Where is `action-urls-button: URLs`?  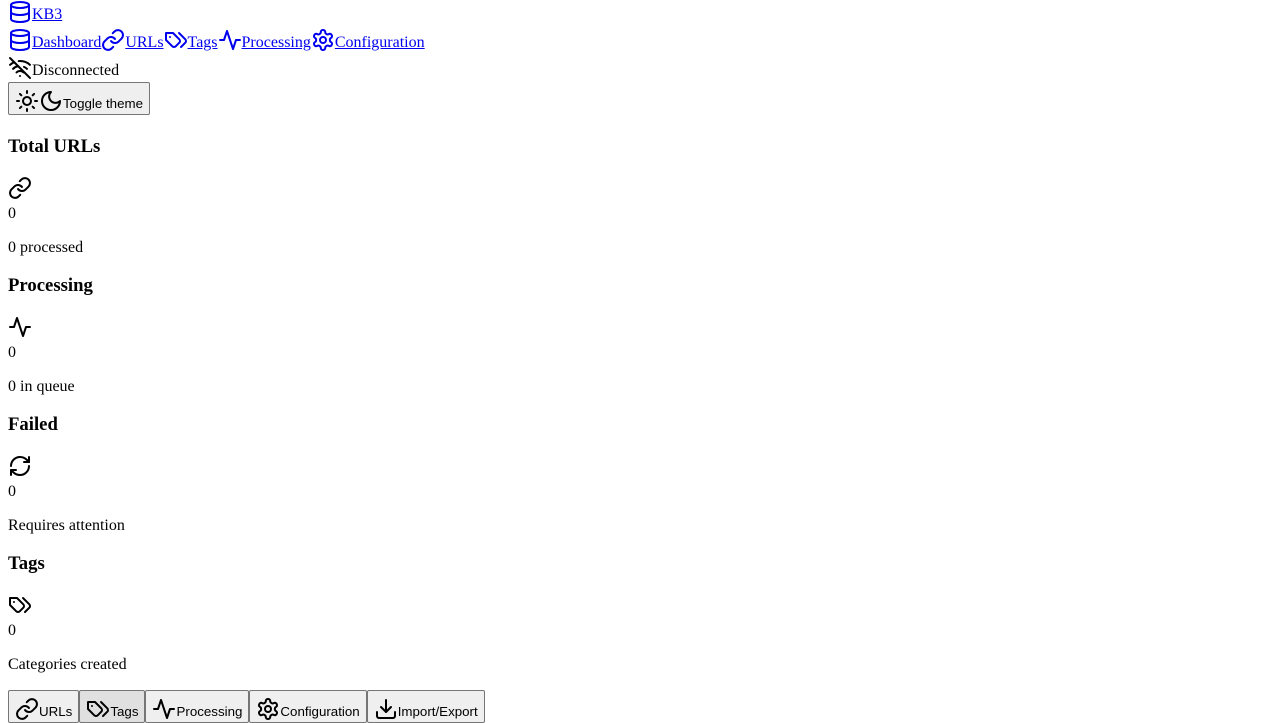 action-urls-button: URLs is located at coordinates (44, 706).